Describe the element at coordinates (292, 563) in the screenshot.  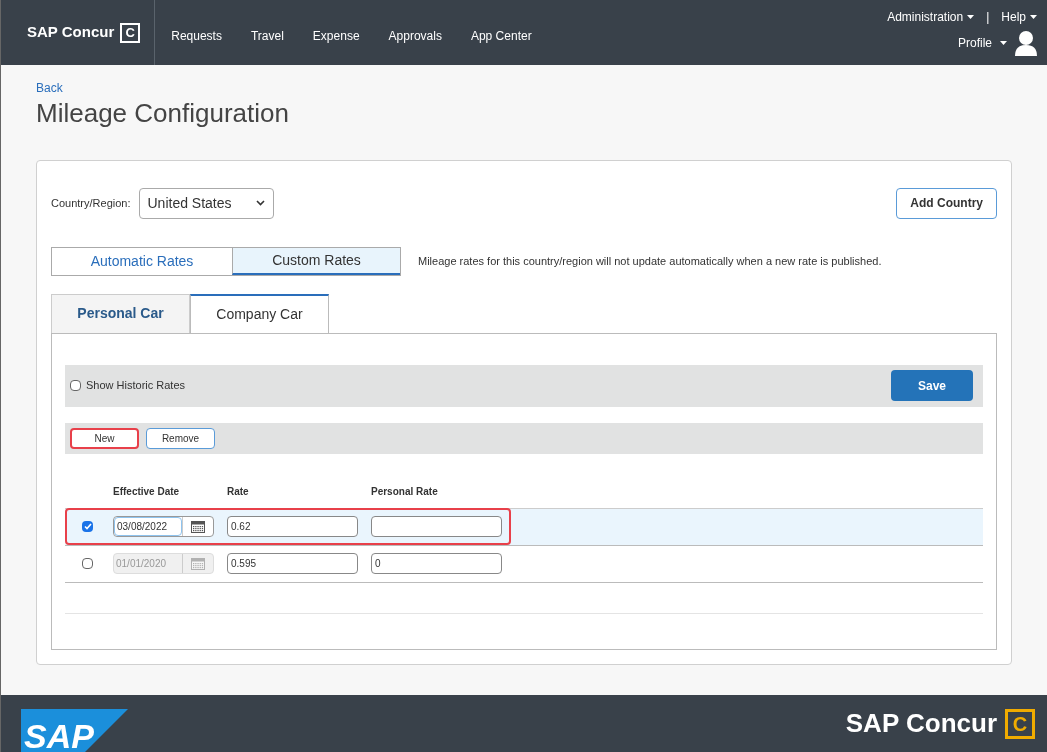
I see `rate-field: 0.595` at that location.